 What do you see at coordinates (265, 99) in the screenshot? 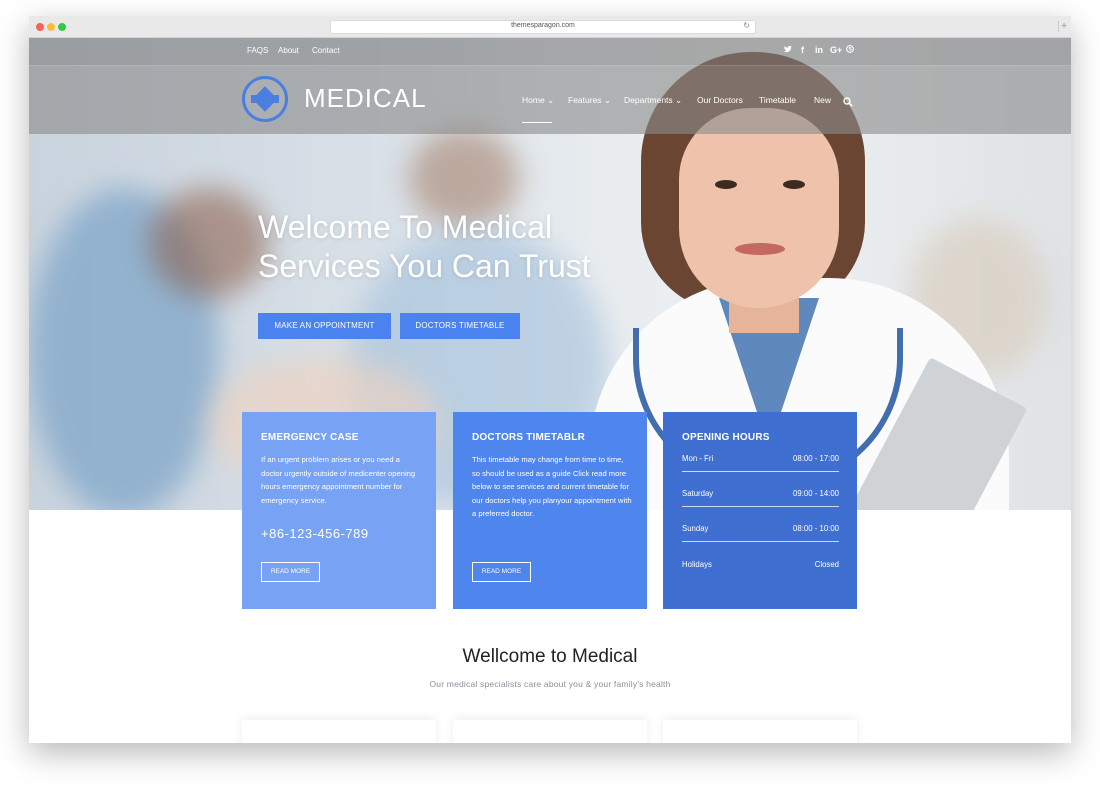
I see `medical-logo-icon` at bounding box center [265, 99].